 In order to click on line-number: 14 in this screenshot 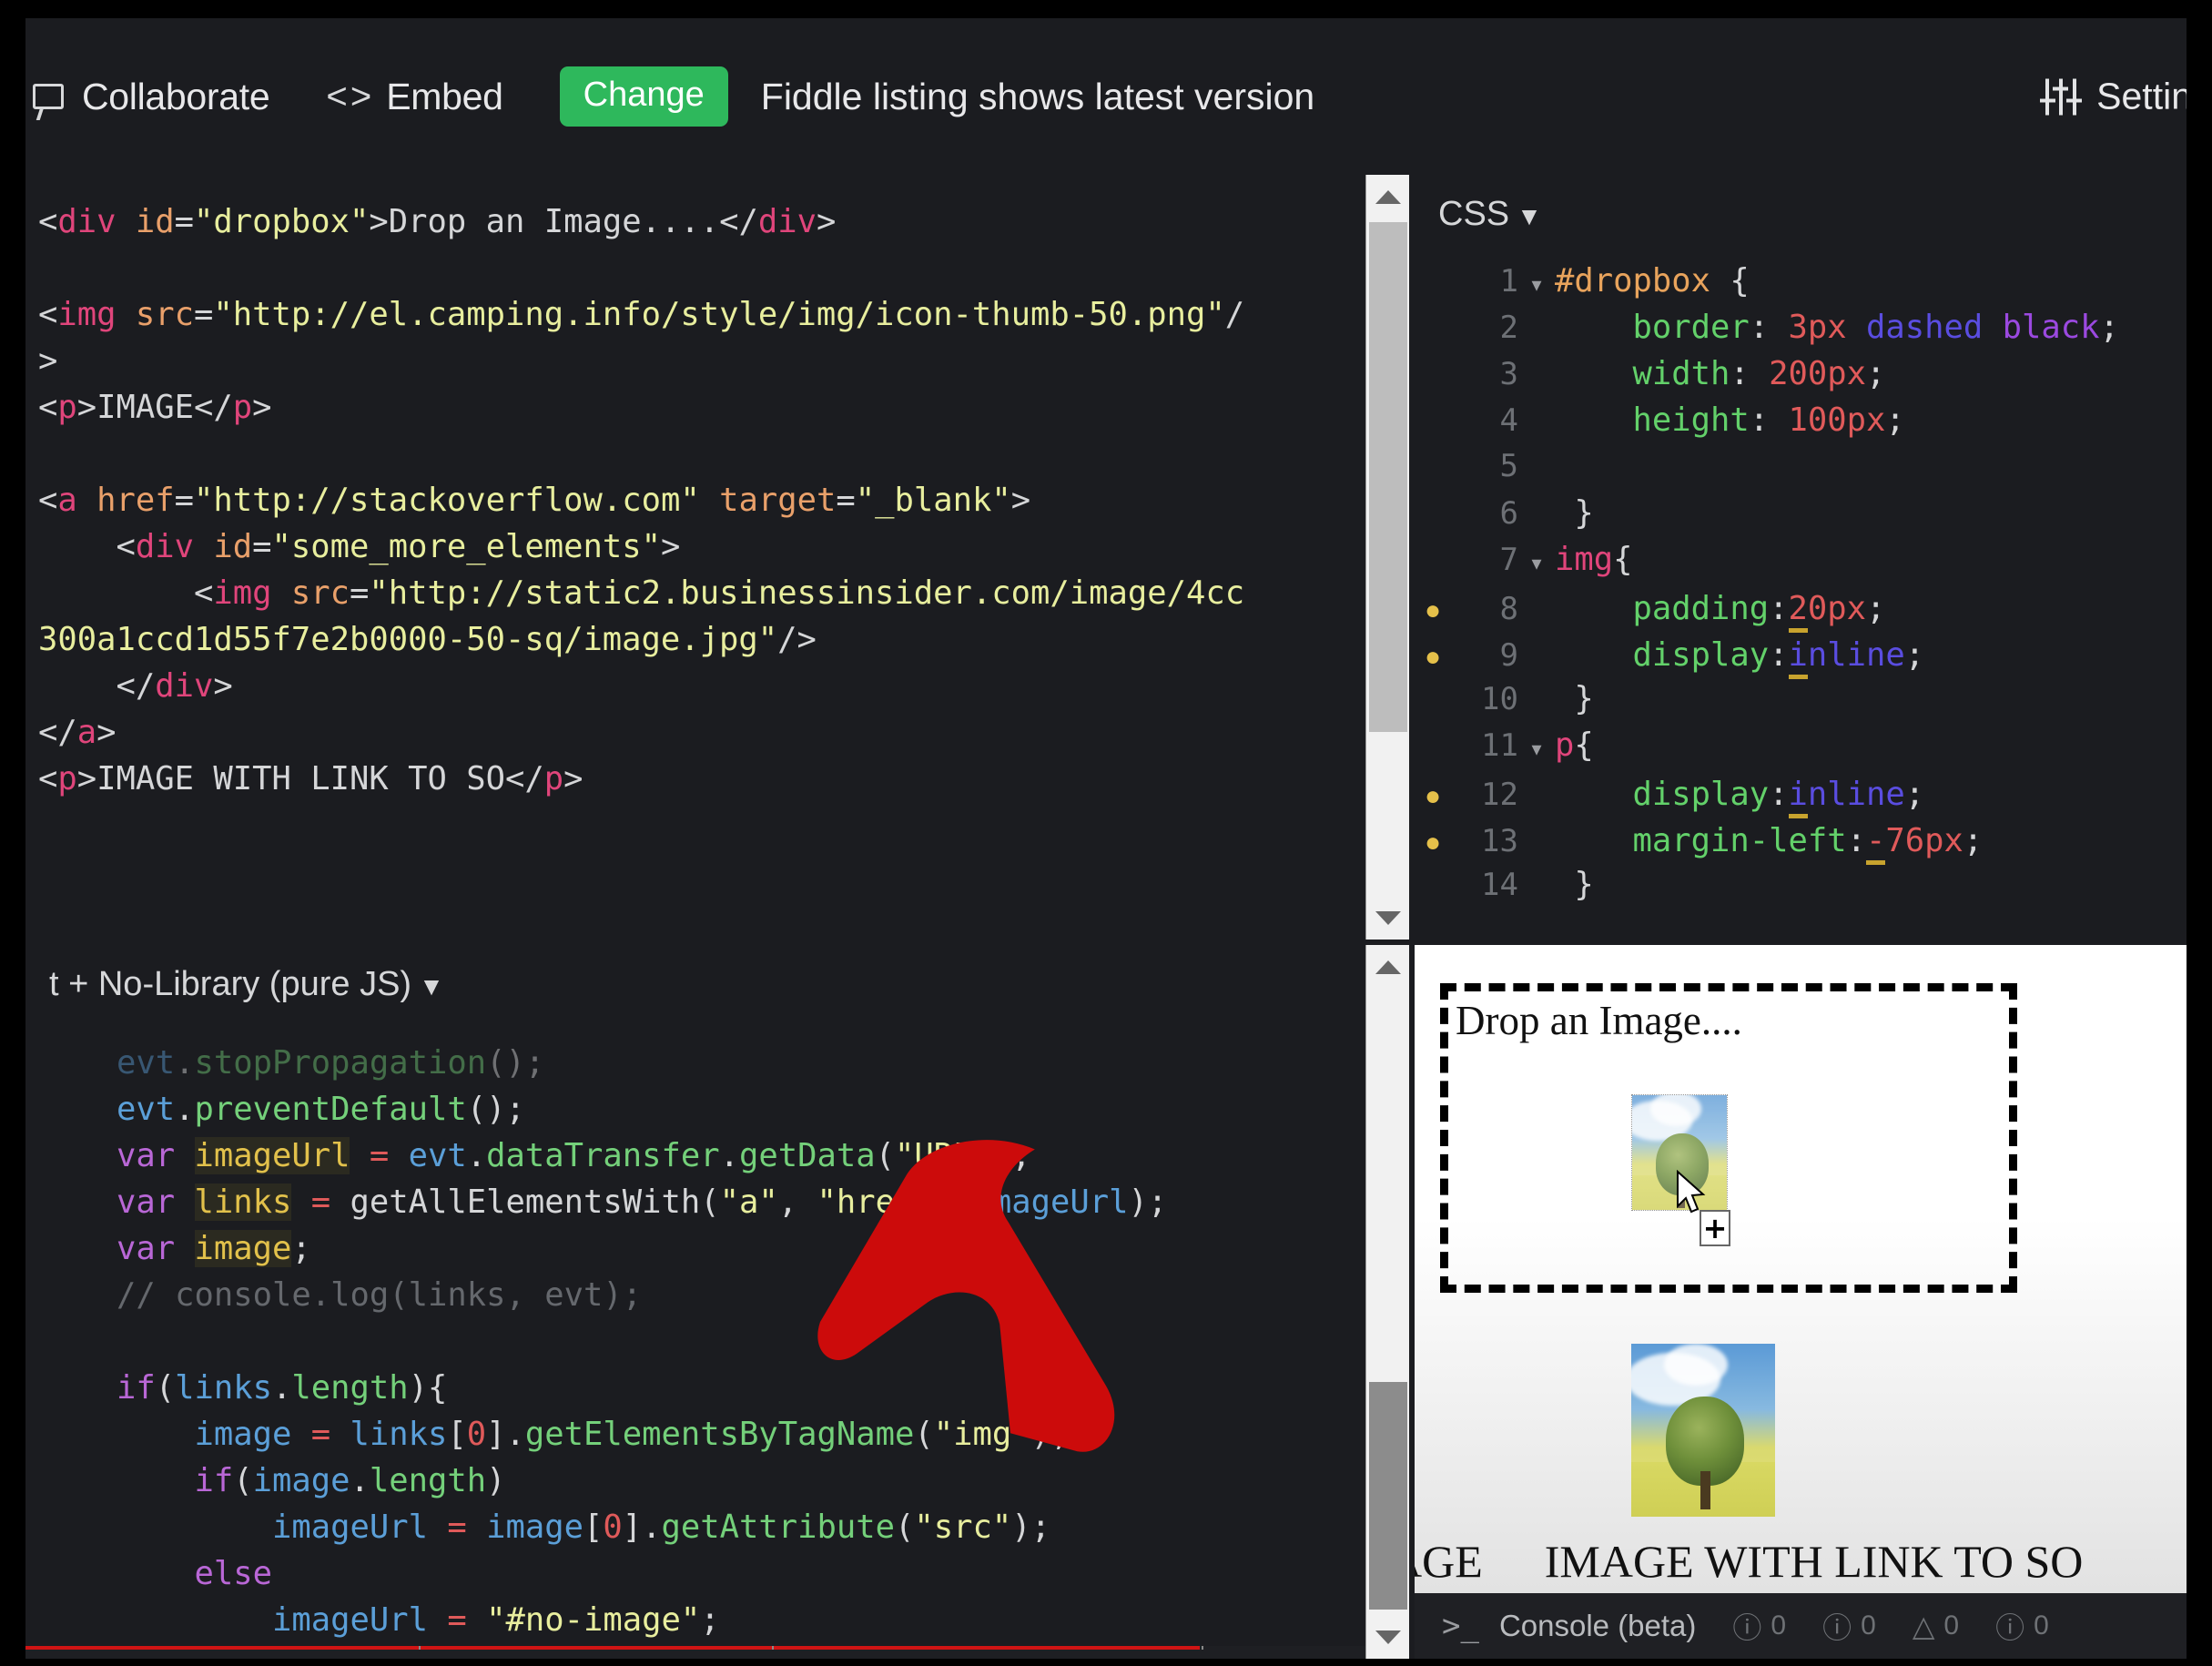, I will do `click(1499, 885)`.